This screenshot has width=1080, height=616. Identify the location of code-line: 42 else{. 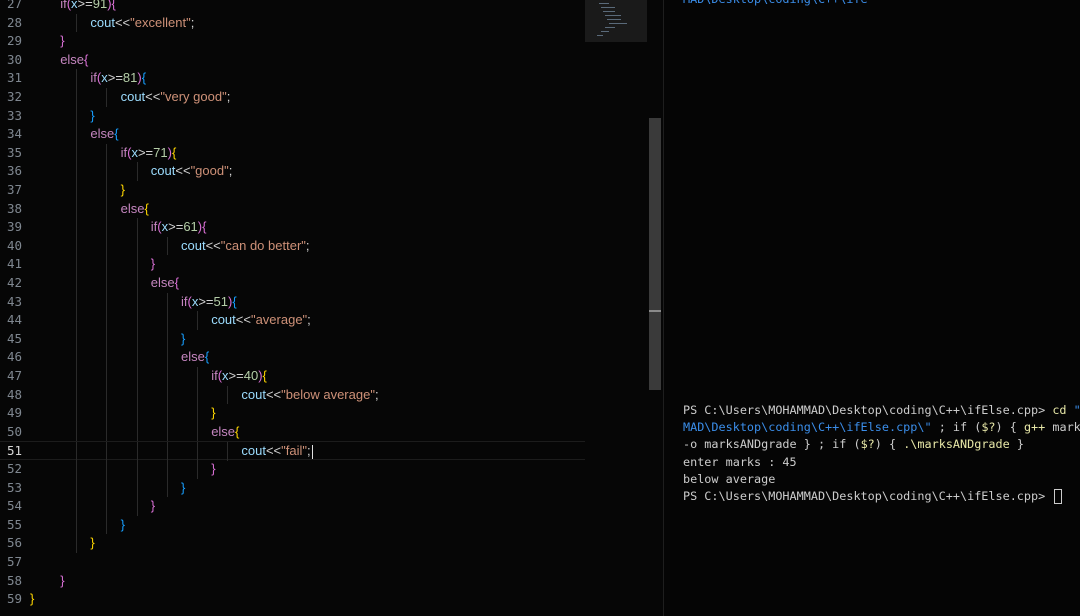
(292, 283).